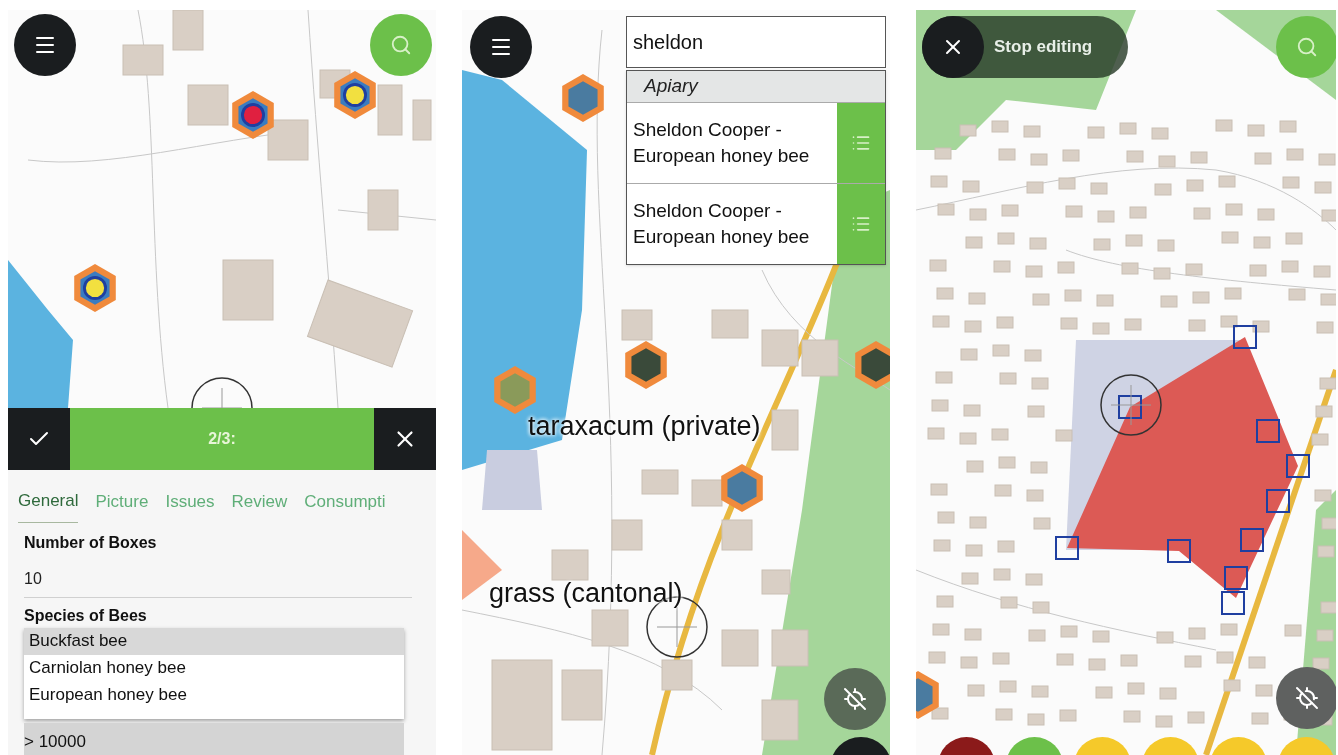  Describe the element at coordinates (214, 695) in the screenshot. I see `list-option: European honey bee` at that location.